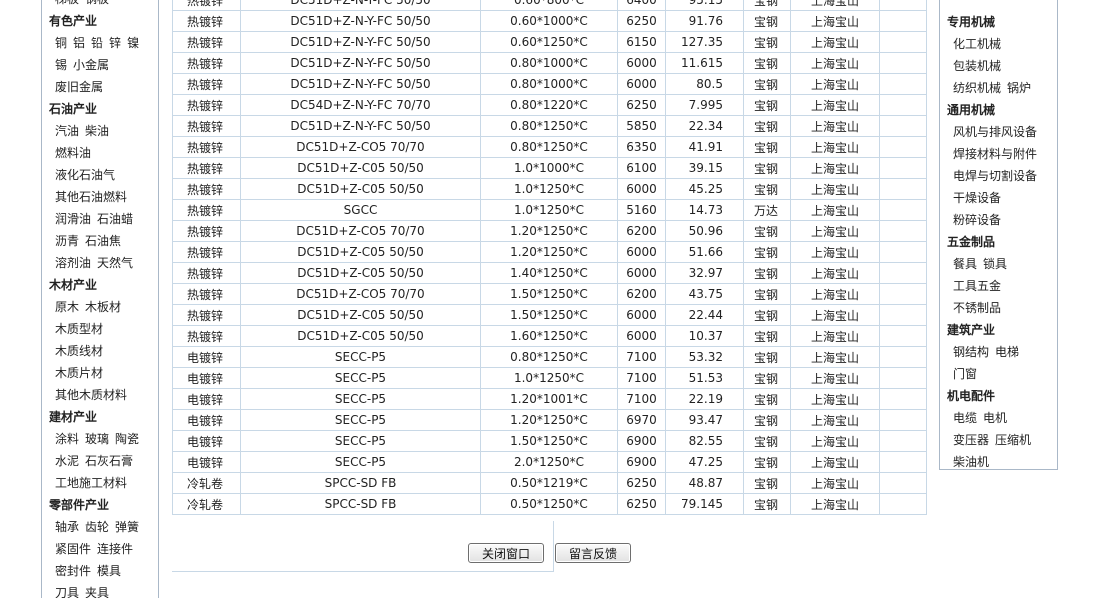  I want to click on left-sidebar-subcategory-link: 汽油, so click(67, 131).